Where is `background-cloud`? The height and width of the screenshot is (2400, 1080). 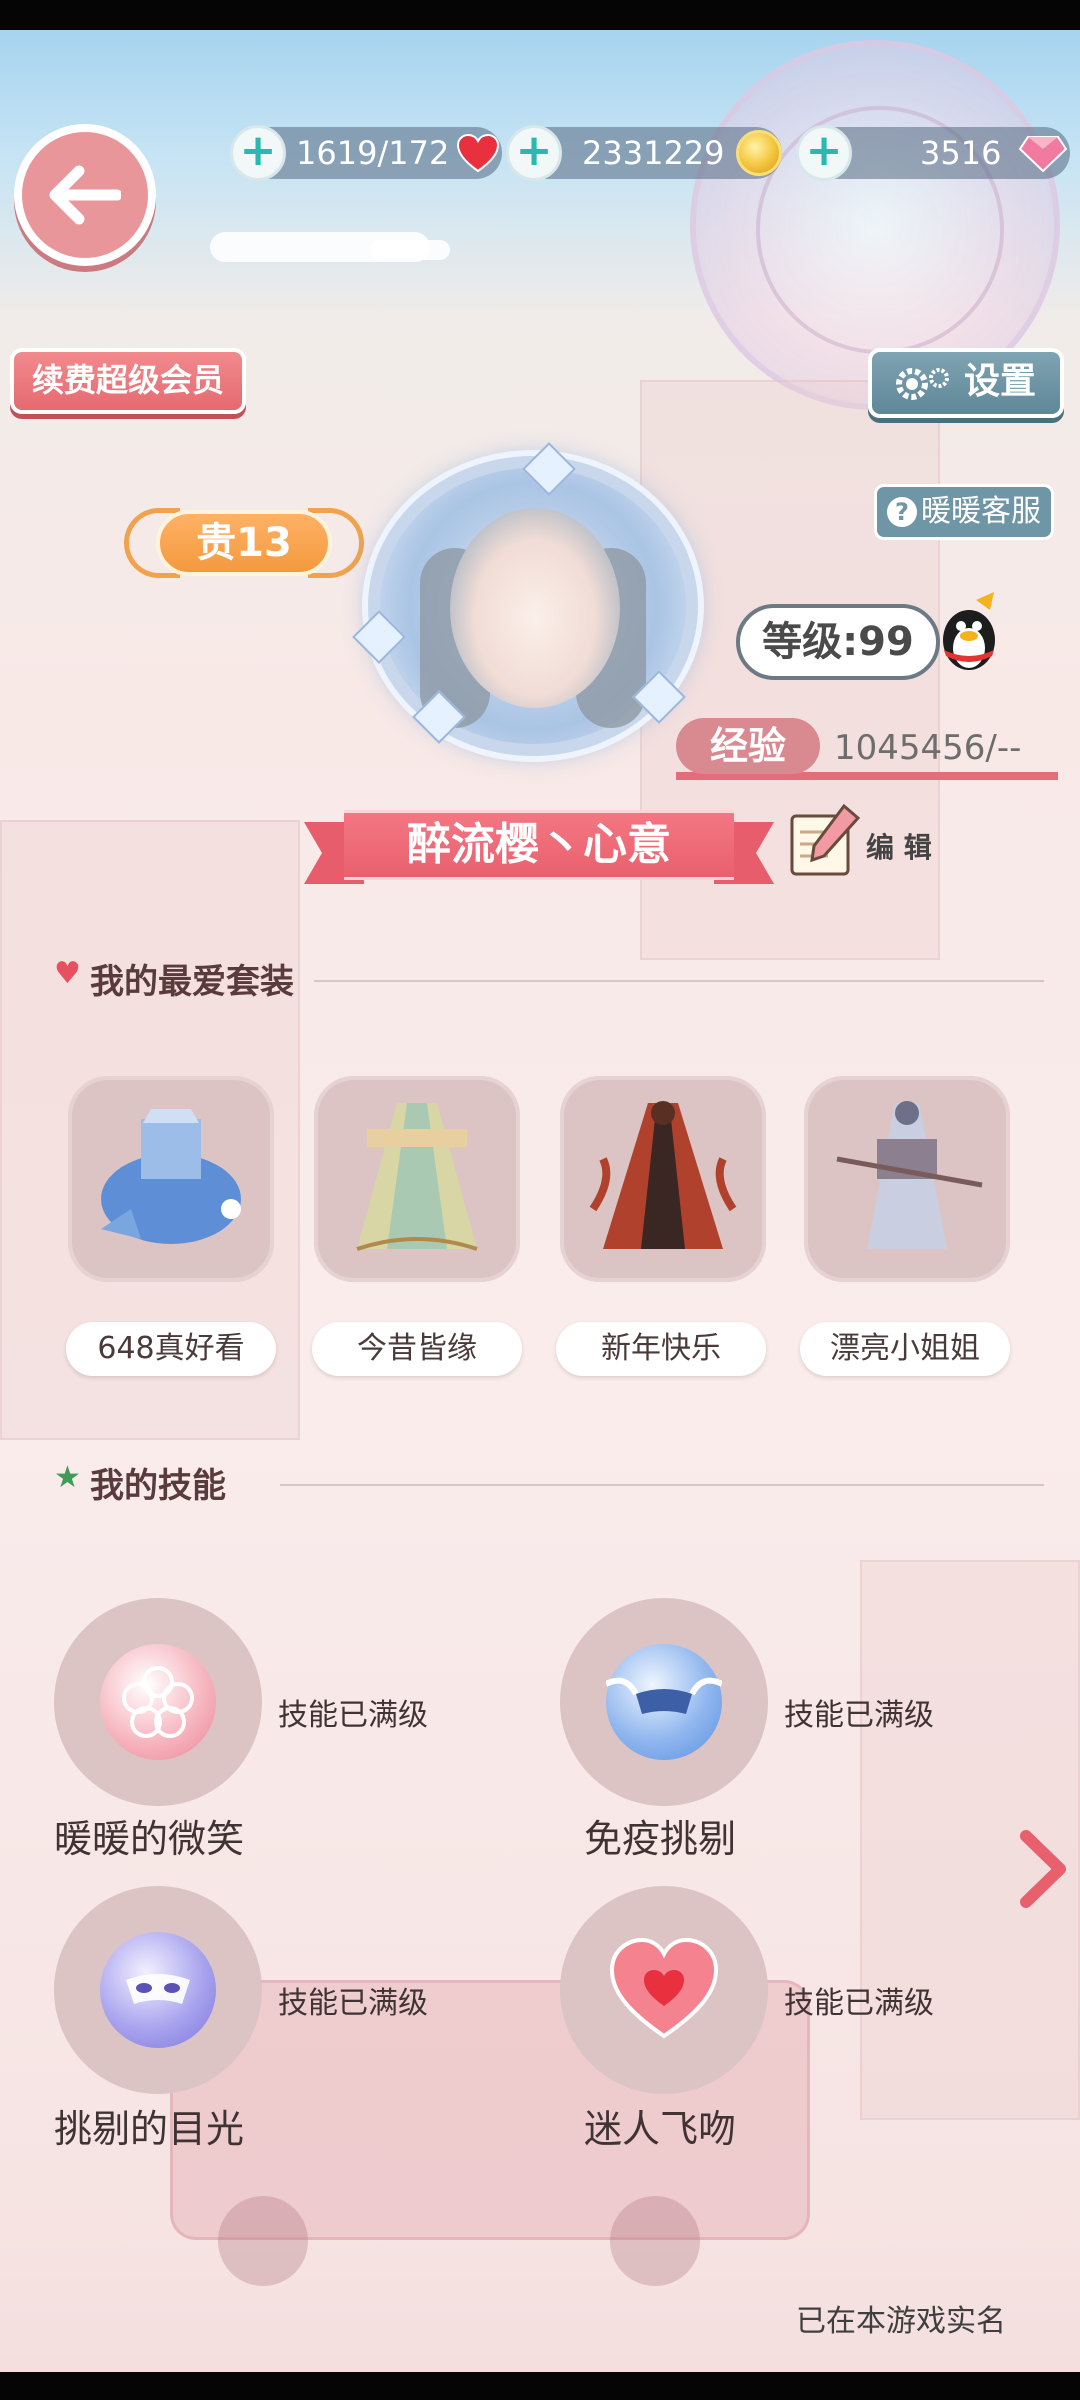
background-cloud is located at coordinates (410, 250).